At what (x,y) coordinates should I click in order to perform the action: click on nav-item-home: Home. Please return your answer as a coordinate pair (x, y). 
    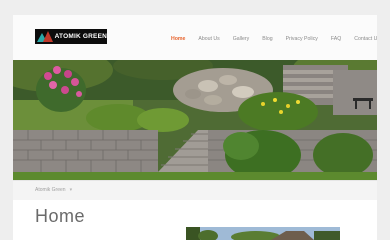
    Looking at the image, I should click on (178, 39).